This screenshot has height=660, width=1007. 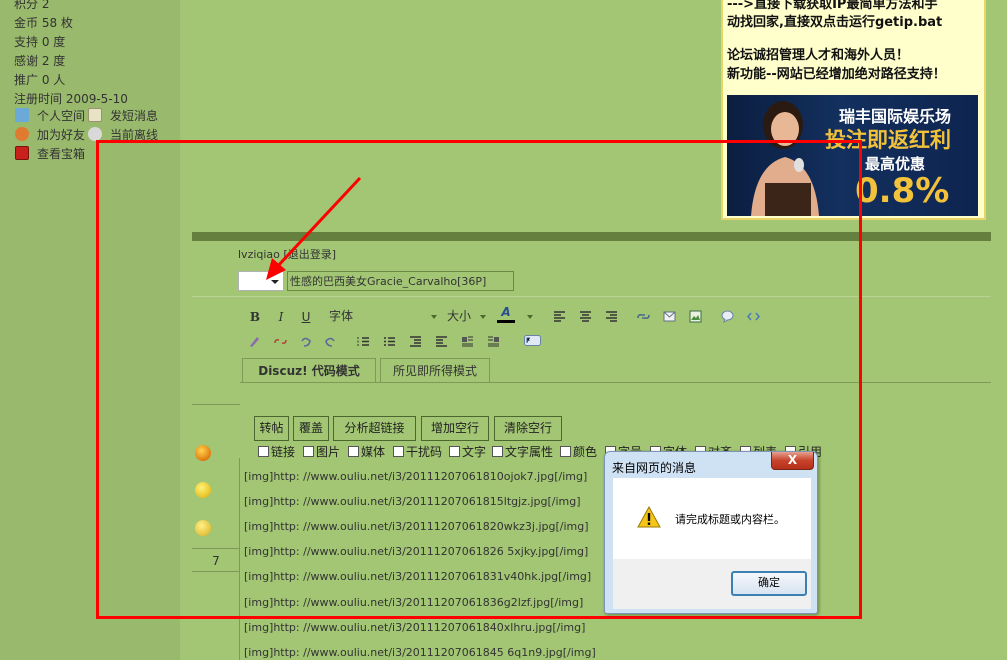 I want to click on checkbox-media: 媒体, so click(x=366, y=452).